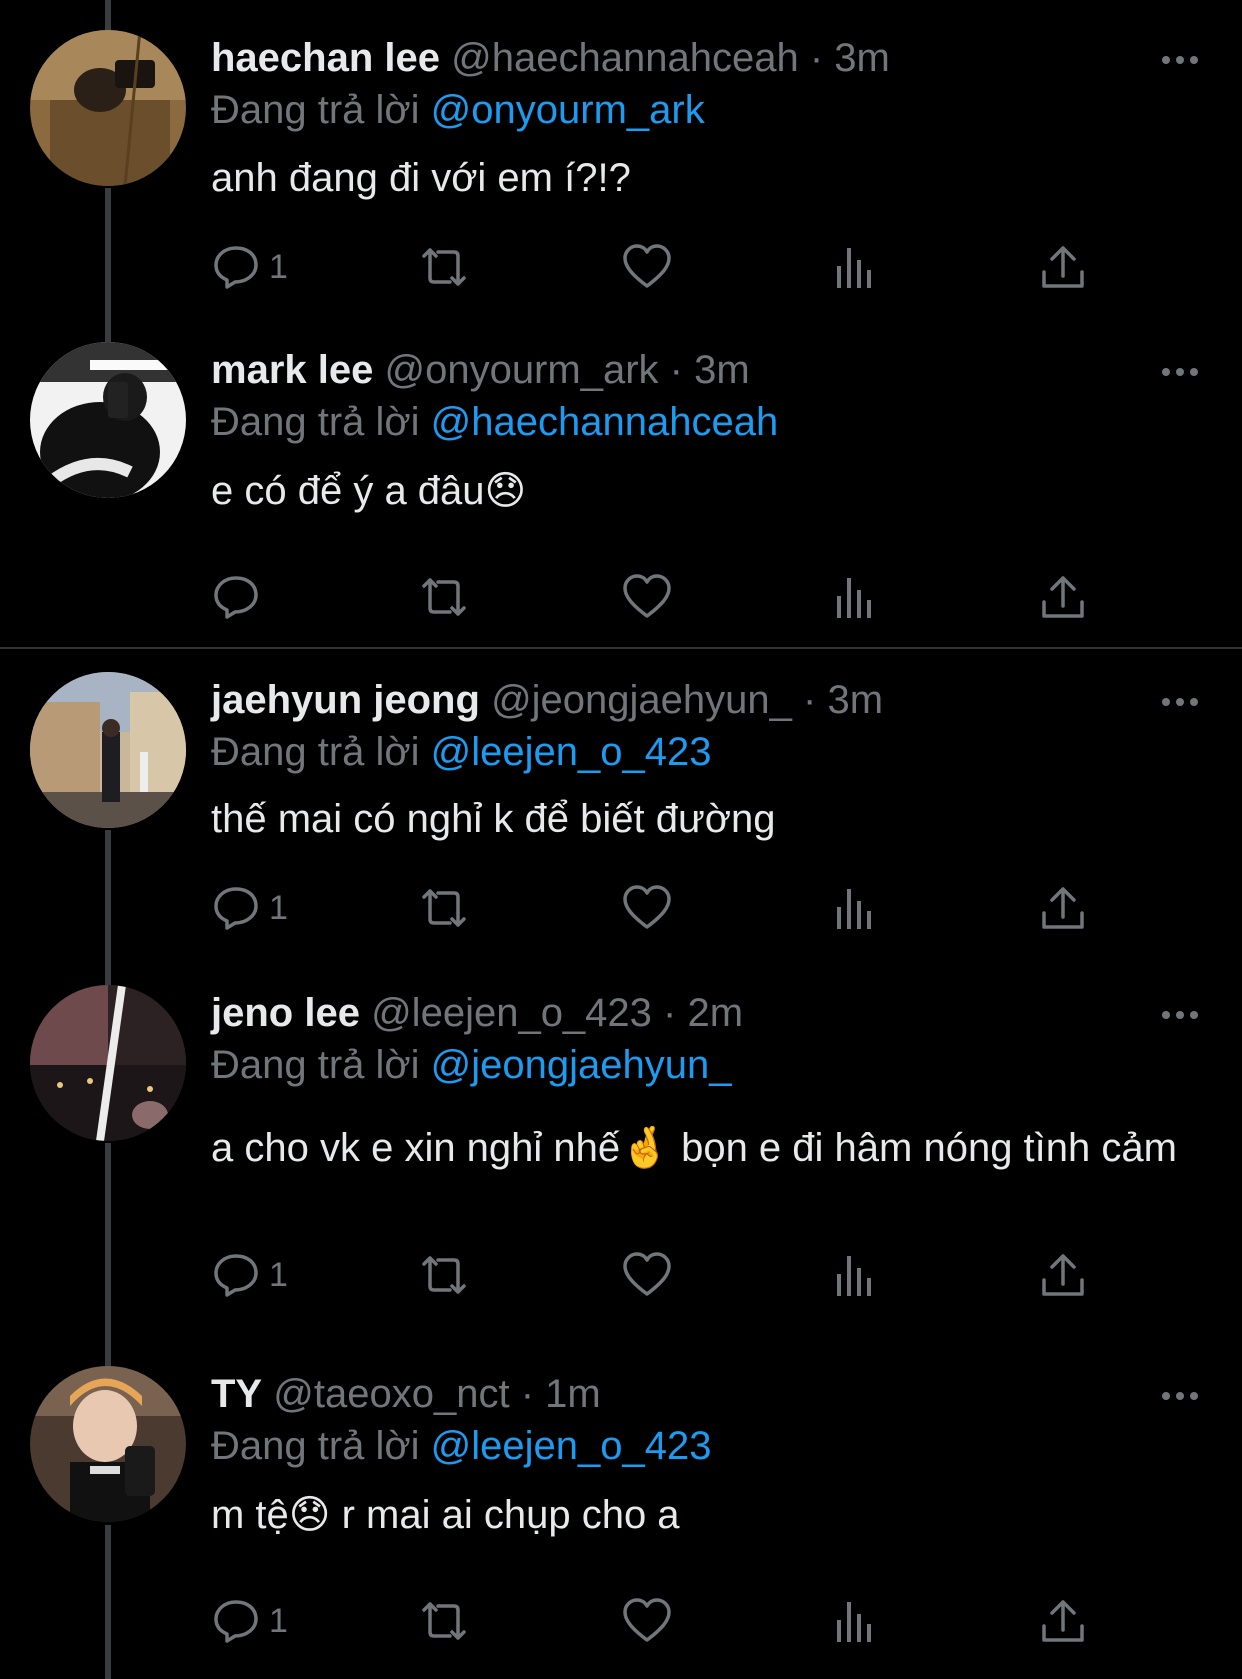 This screenshot has height=1679, width=1242. Describe the element at coordinates (325, 58) in the screenshot. I see `user-name: haechan lee` at that location.